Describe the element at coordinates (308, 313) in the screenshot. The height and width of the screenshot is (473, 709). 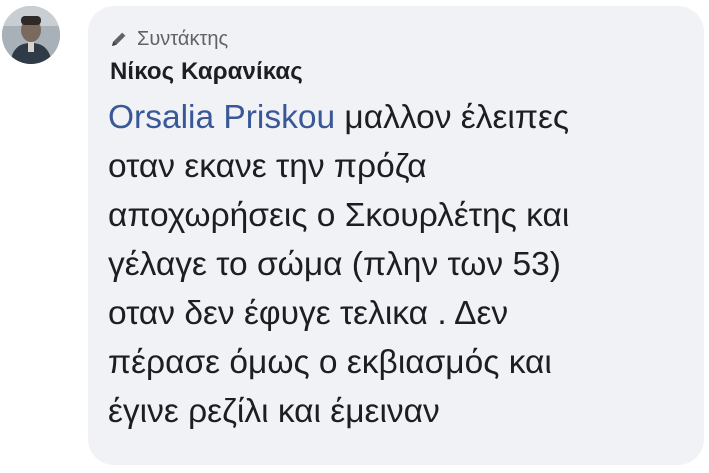
I see `comment-line-5: οταν δεν έφυγε τελικα . Δεν` at that location.